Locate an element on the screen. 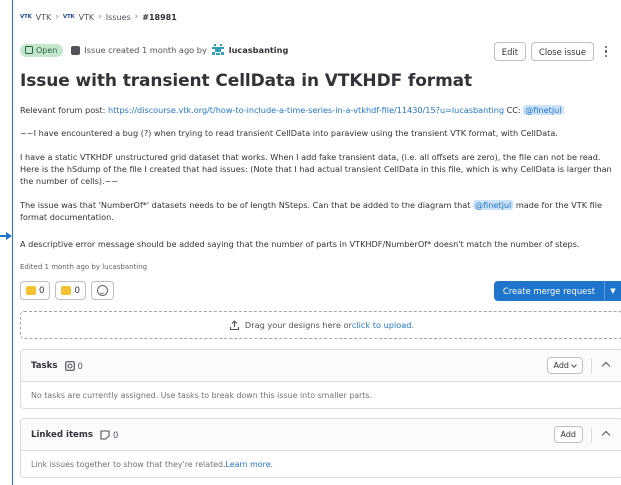 The width and height of the screenshot is (621, 485). linked-items-count-value: 0 is located at coordinates (115, 434).